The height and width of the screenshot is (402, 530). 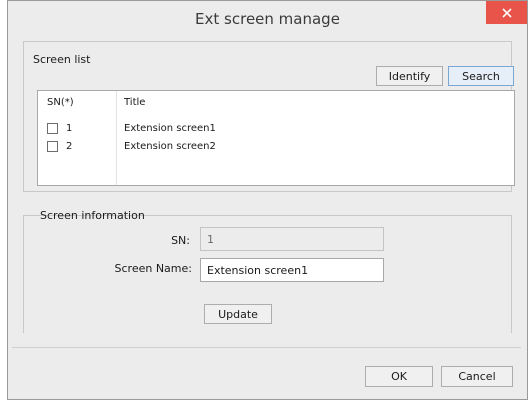 What do you see at coordinates (276, 130) in the screenshot?
I see `list-item: 1 Extension screen1` at bounding box center [276, 130].